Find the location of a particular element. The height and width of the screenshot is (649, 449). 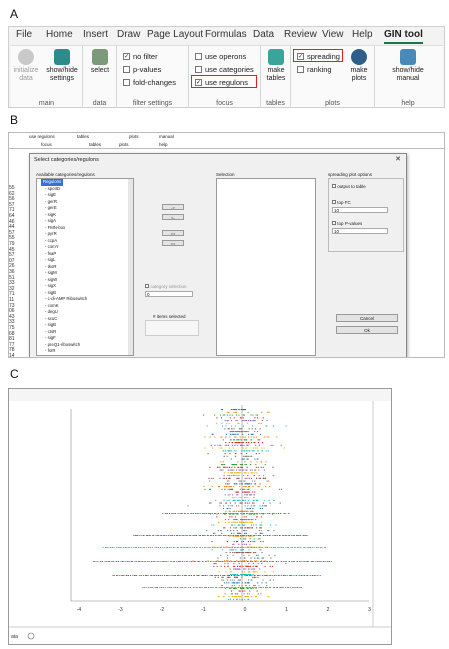

no-filter-checkbox: ✓ no filter is located at coordinates (140, 56).